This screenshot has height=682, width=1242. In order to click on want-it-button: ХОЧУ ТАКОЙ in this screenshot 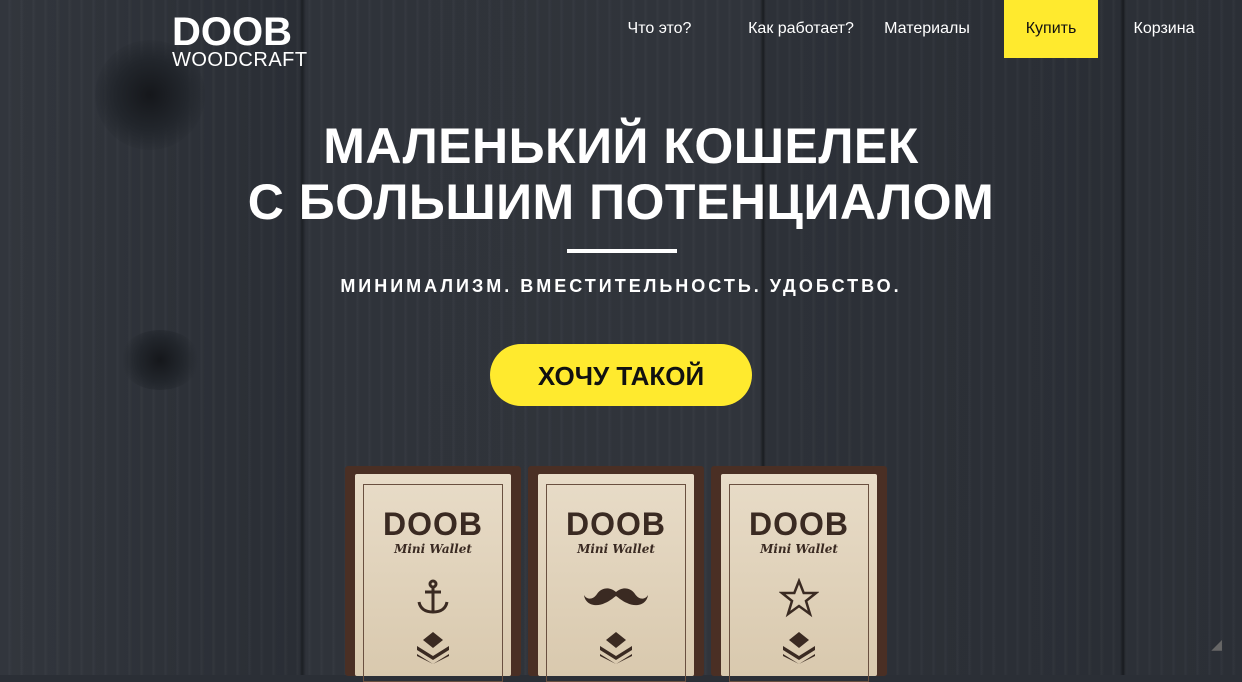, I will do `click(621, 375)`.